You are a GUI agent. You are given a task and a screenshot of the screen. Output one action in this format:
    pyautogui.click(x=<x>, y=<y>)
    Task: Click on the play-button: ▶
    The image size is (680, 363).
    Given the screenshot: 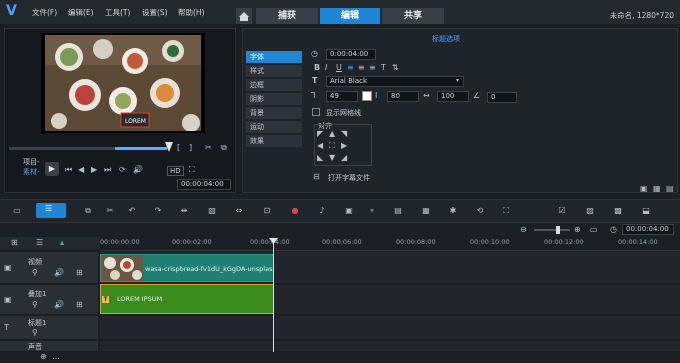 What is the action you would take?
    pyautogui.click(x=52, y=169)
    